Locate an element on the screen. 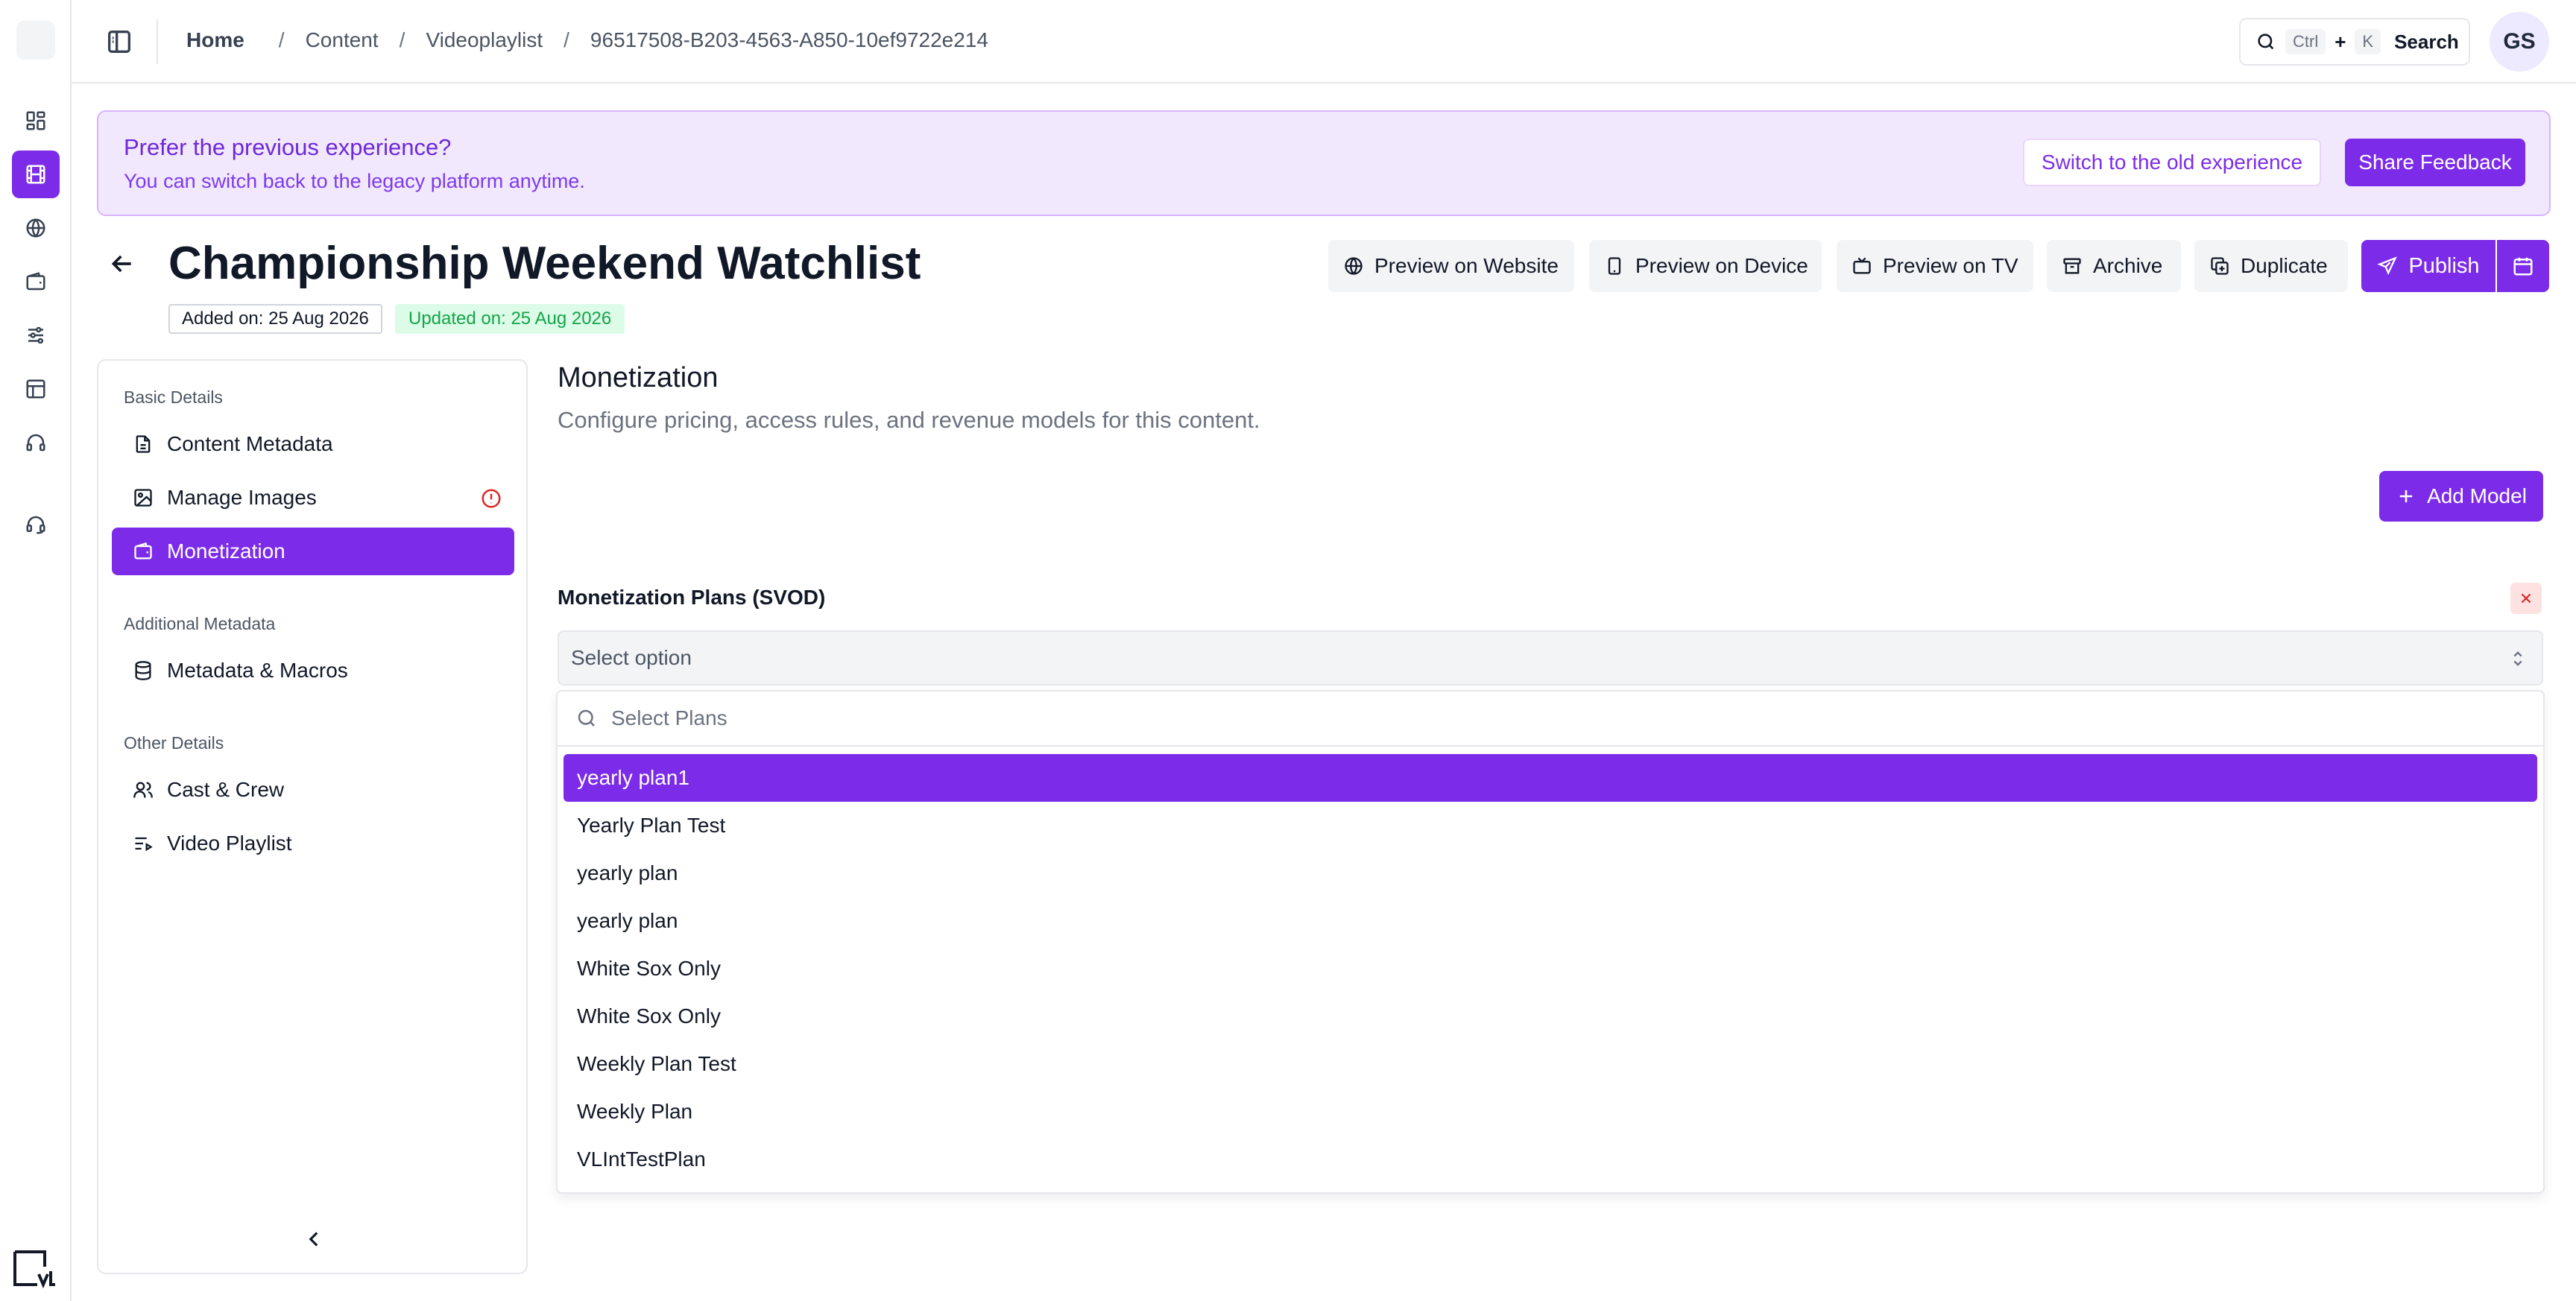  plan-option: VLIntTestPlan is located at coordinates (1551, 1159).